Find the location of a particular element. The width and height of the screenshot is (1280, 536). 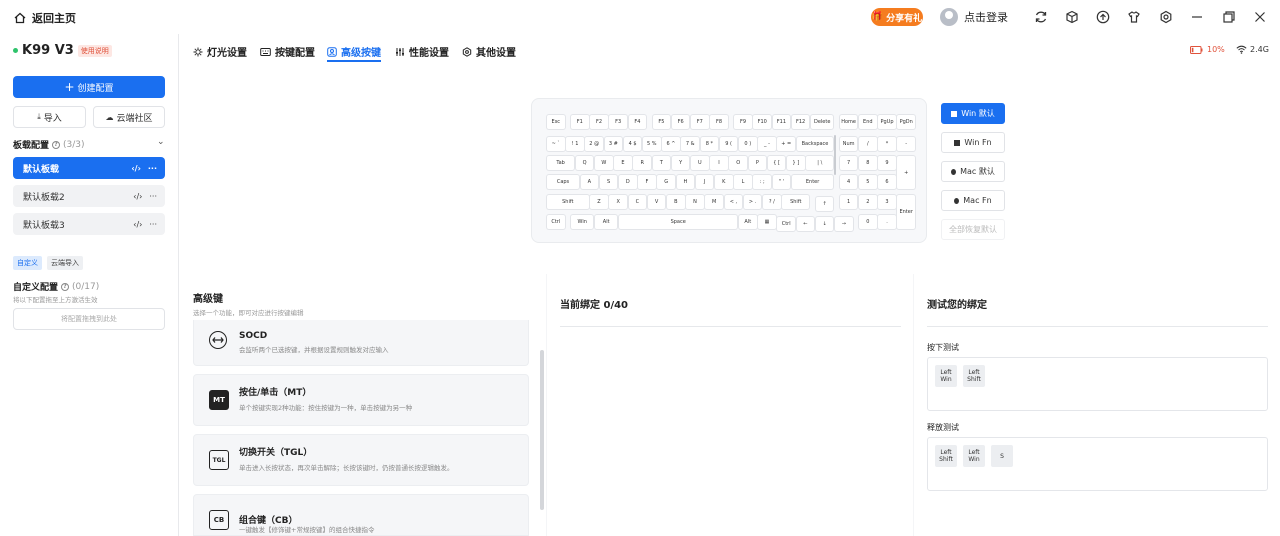

key-numpad-plus: + is located at coordinates (906, 172).